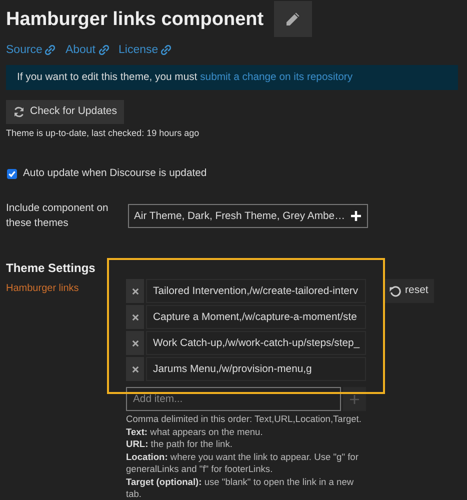 Image resolution: width=467 pixels, height=500 pixels. What do you see at coordinates (65, 112) in the screenshot?
I see `check-updates-button: Check for Updates` at bounding box center [65, 112].